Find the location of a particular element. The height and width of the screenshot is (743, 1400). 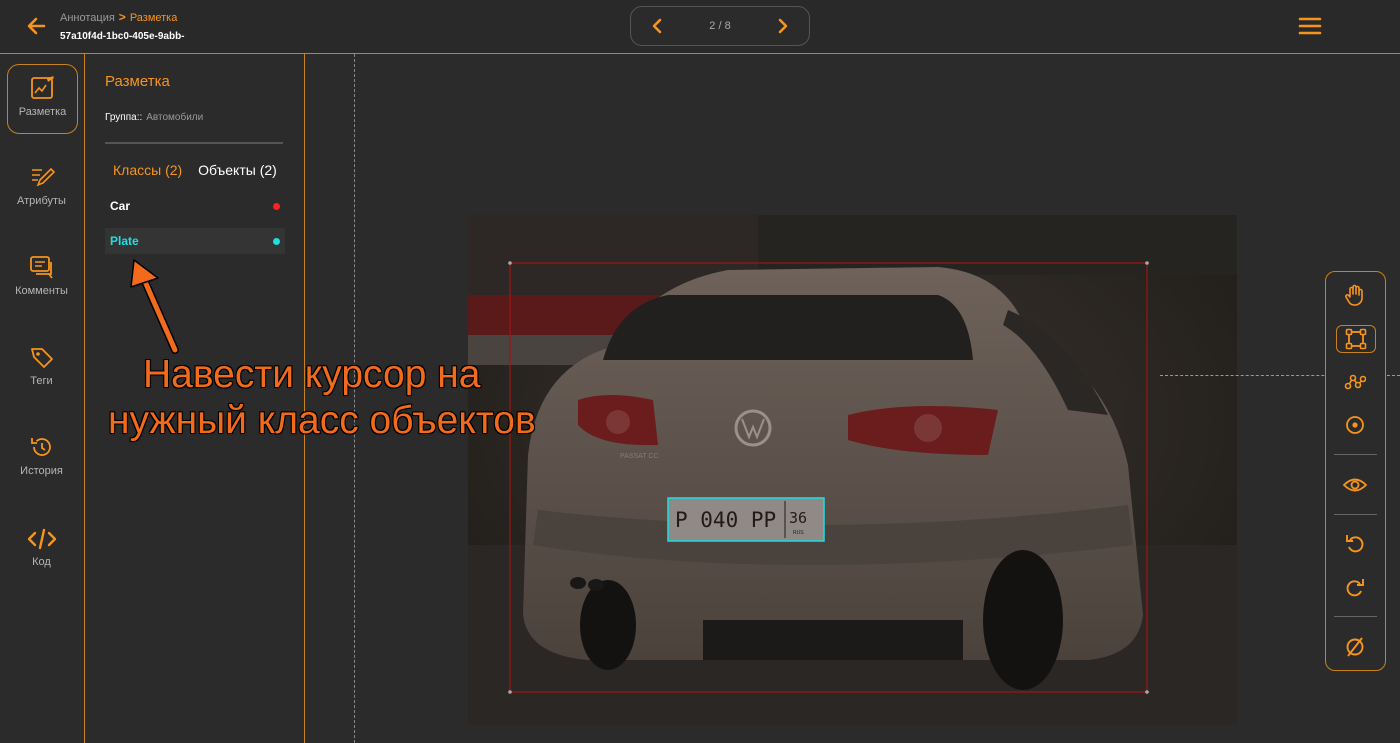

nav-item-comments: Комменты is located at coordinates (41, 278).